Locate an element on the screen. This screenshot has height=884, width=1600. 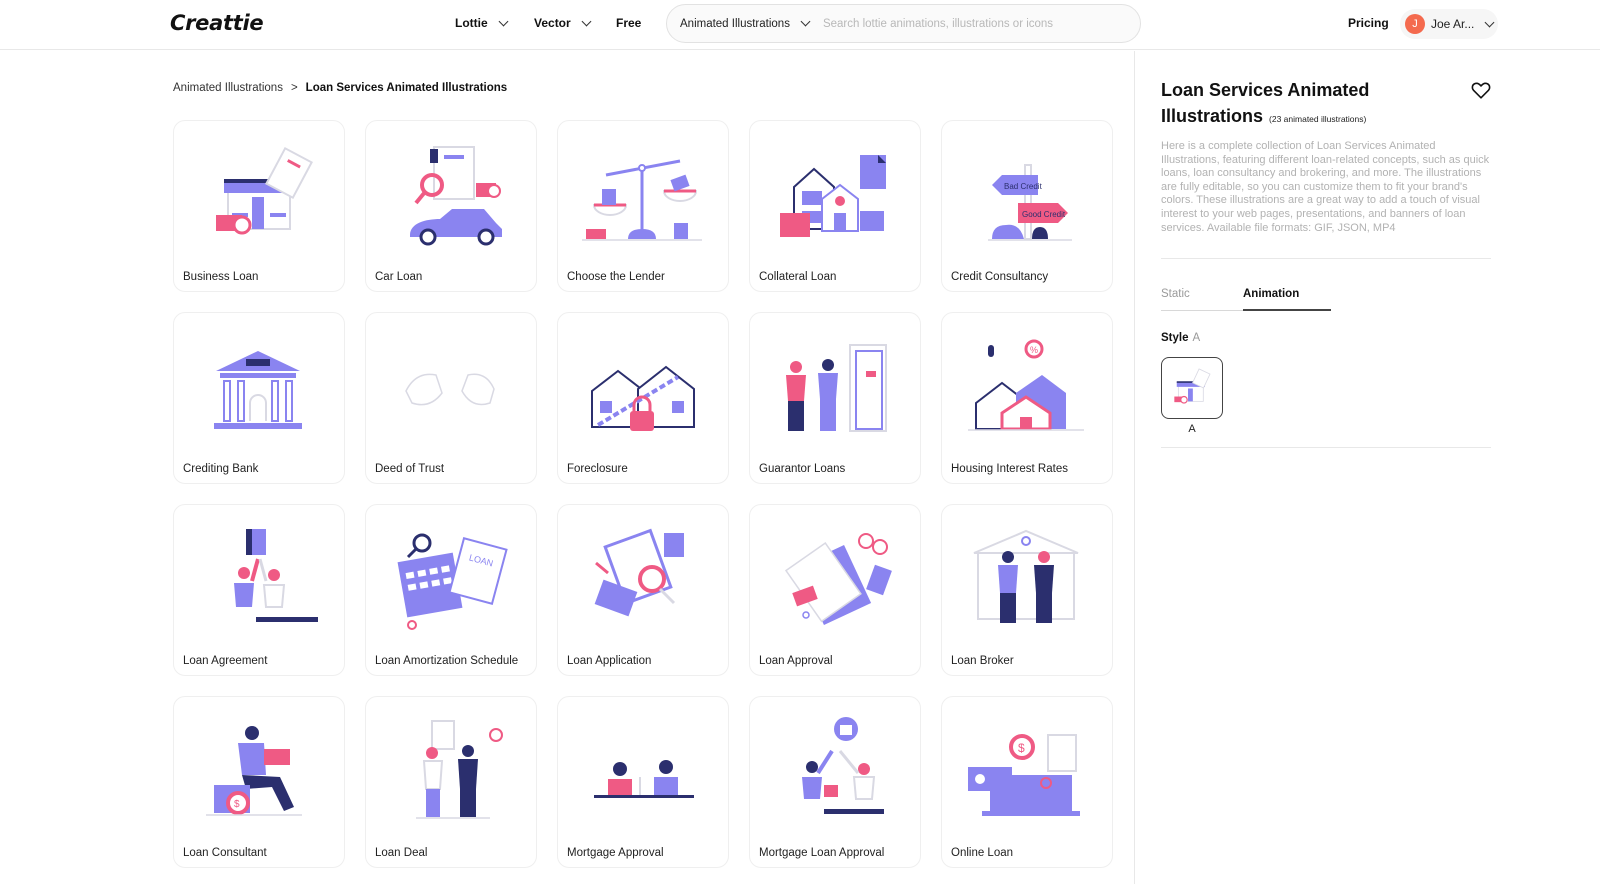
bank-building-icon is located at coordinates (258, 390).